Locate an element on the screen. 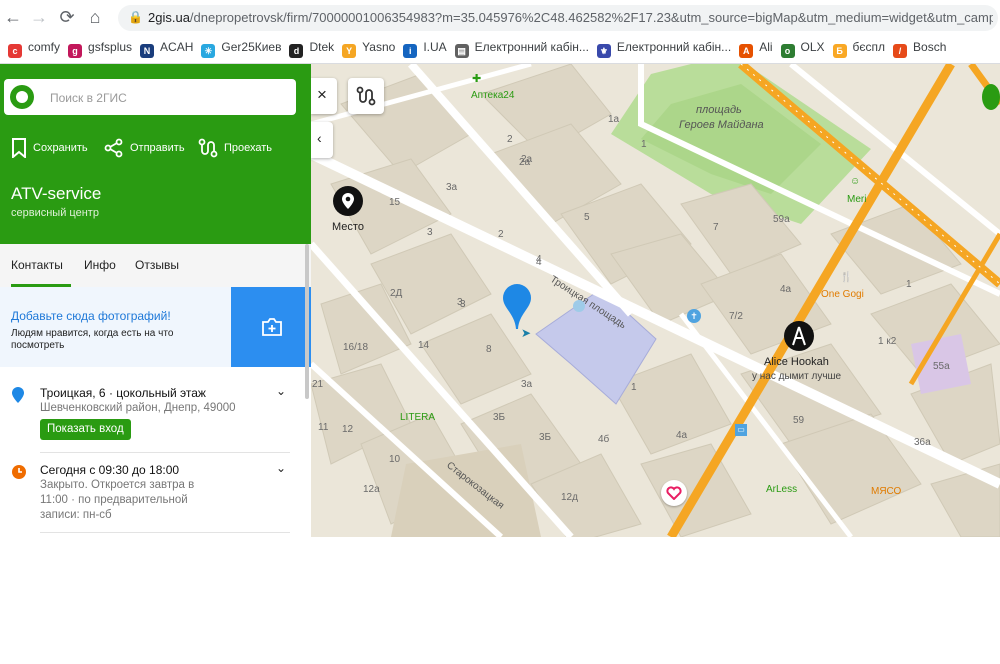  bookmark-label: ACAH is located at coordinates (177, 47).